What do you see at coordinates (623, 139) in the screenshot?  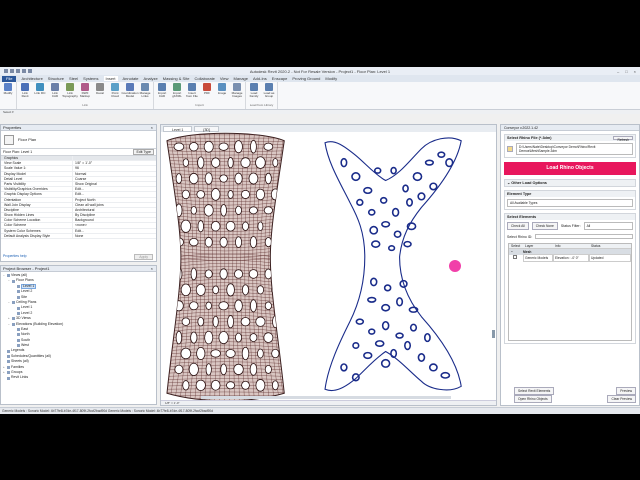 I see `refresh-button: Refresh` at bounding box center [623, 139].